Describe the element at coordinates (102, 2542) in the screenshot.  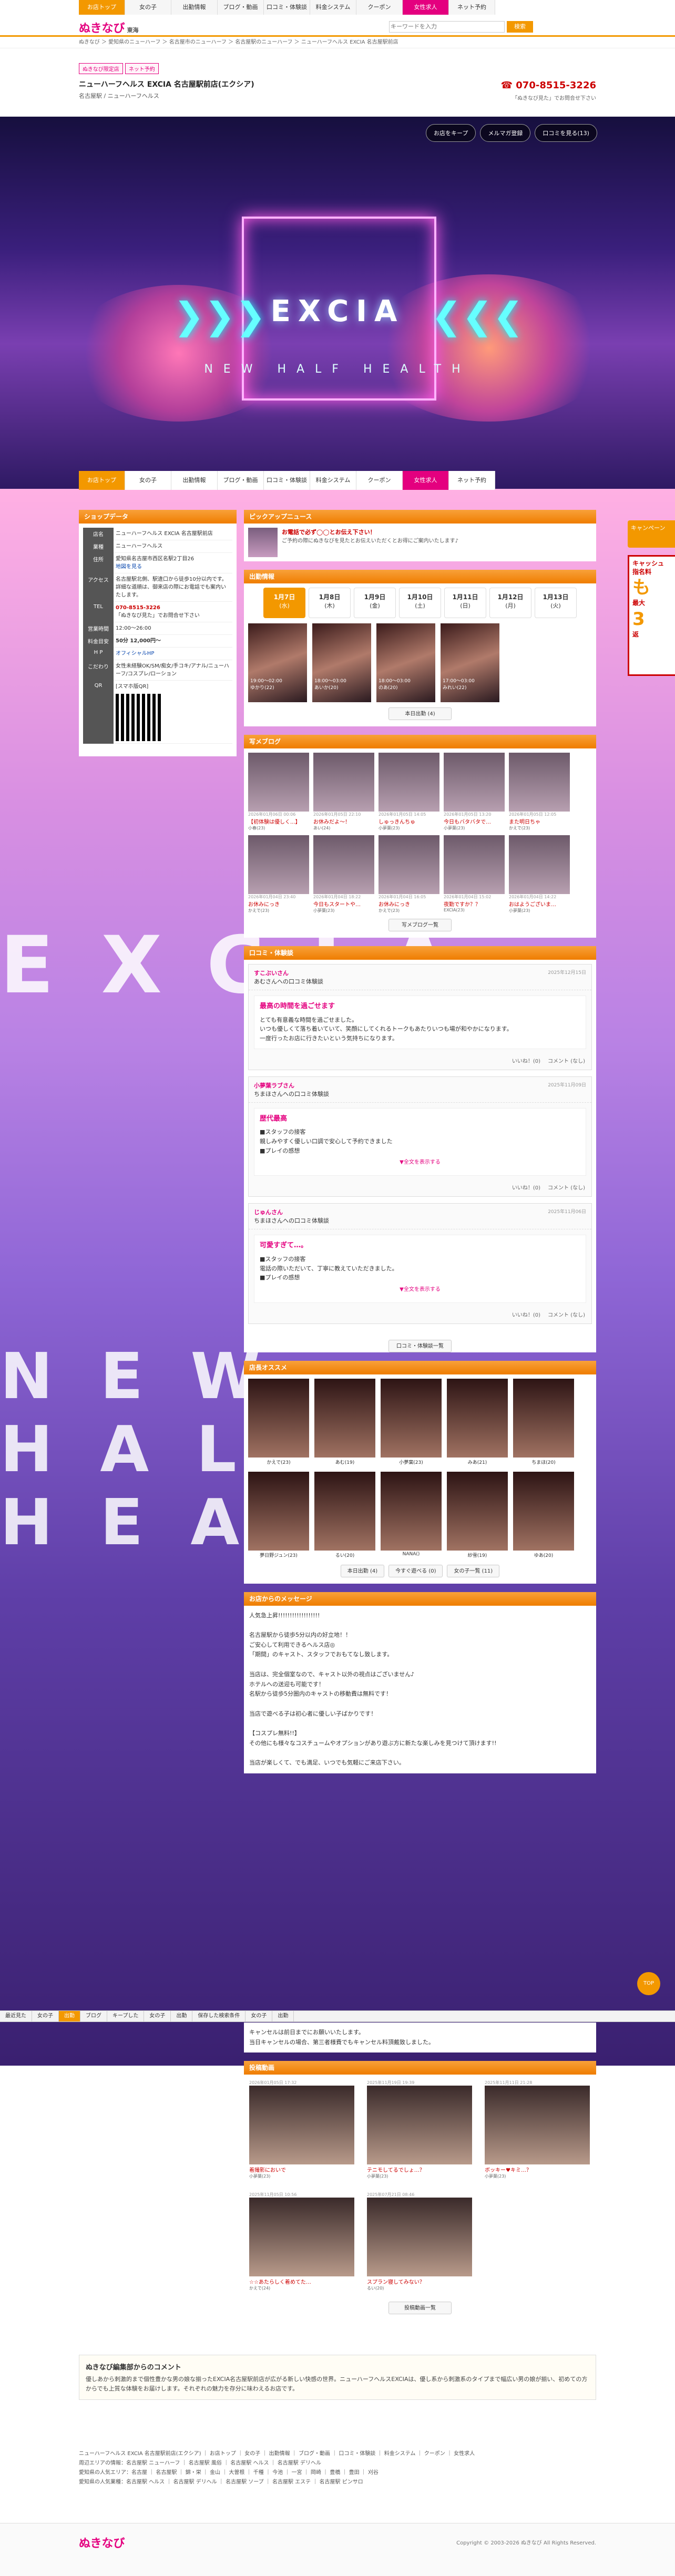
I see `footer-logo: ぬきなび` at that location.